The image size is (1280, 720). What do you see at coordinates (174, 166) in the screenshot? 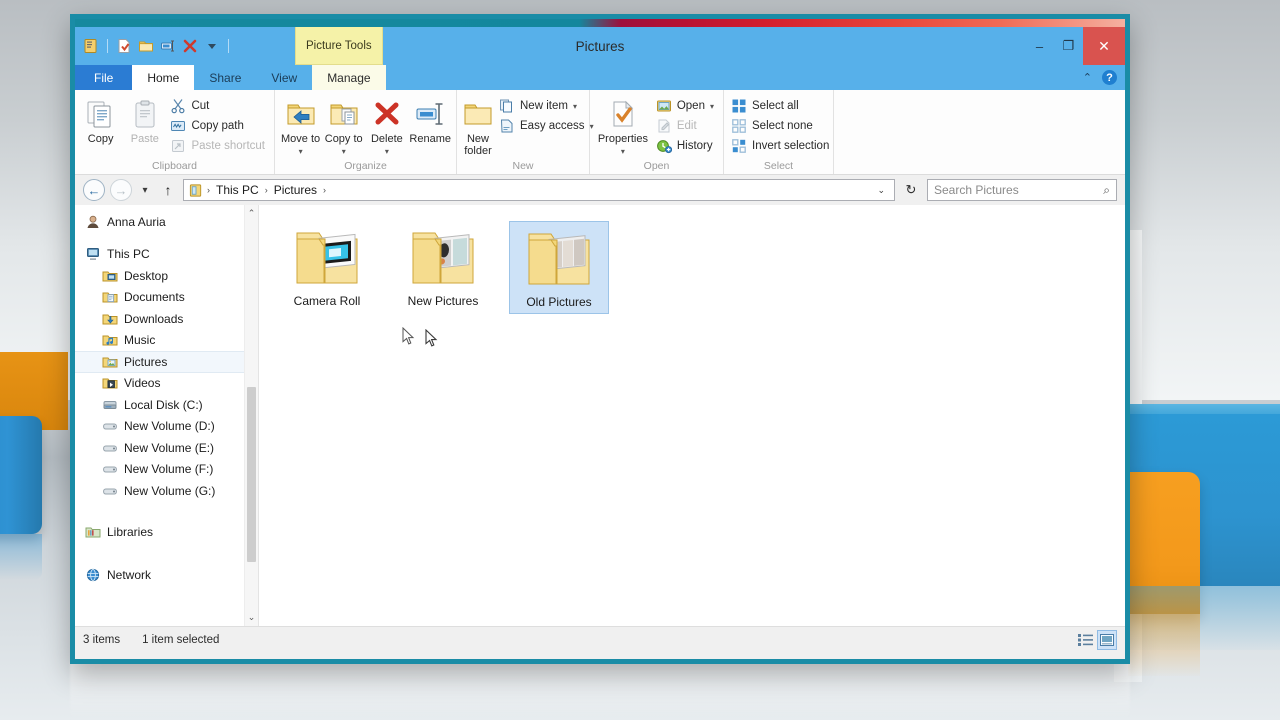
I see `clipboard-group-label: Clipboard` at bounding box center [174, 166].